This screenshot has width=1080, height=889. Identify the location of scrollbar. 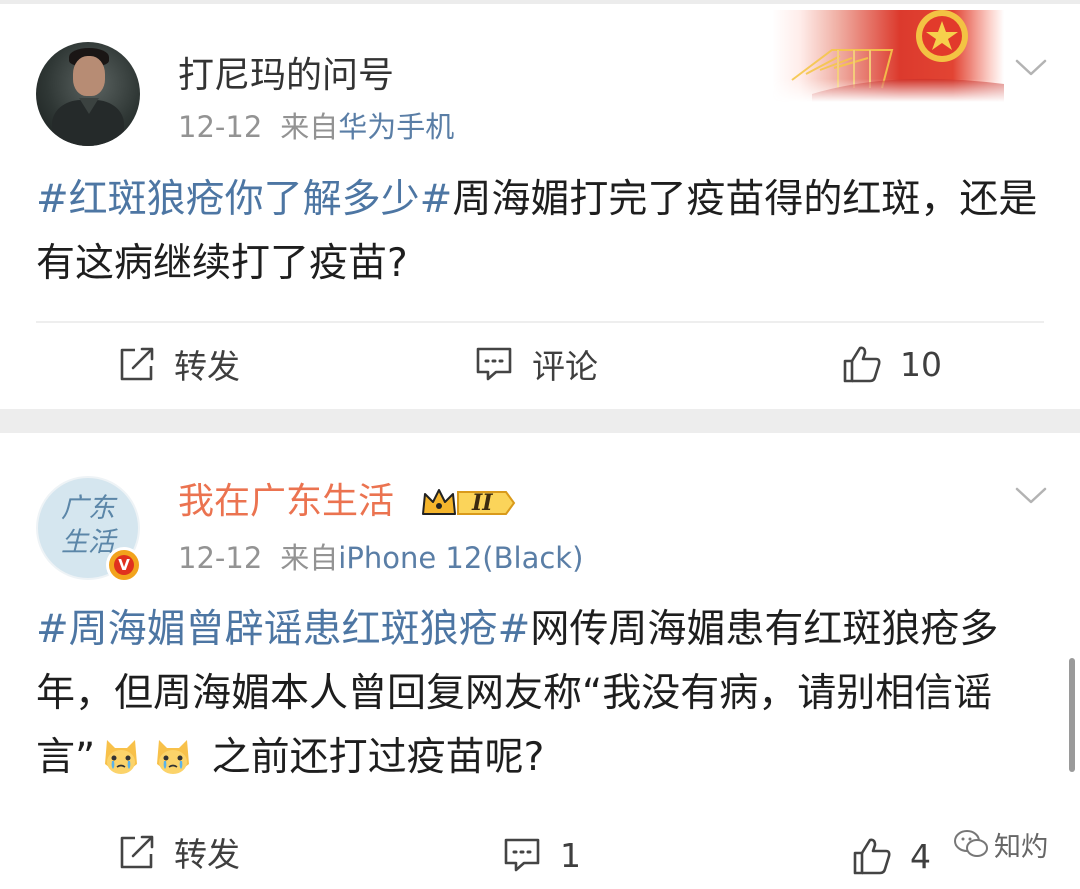
(1072, 715).